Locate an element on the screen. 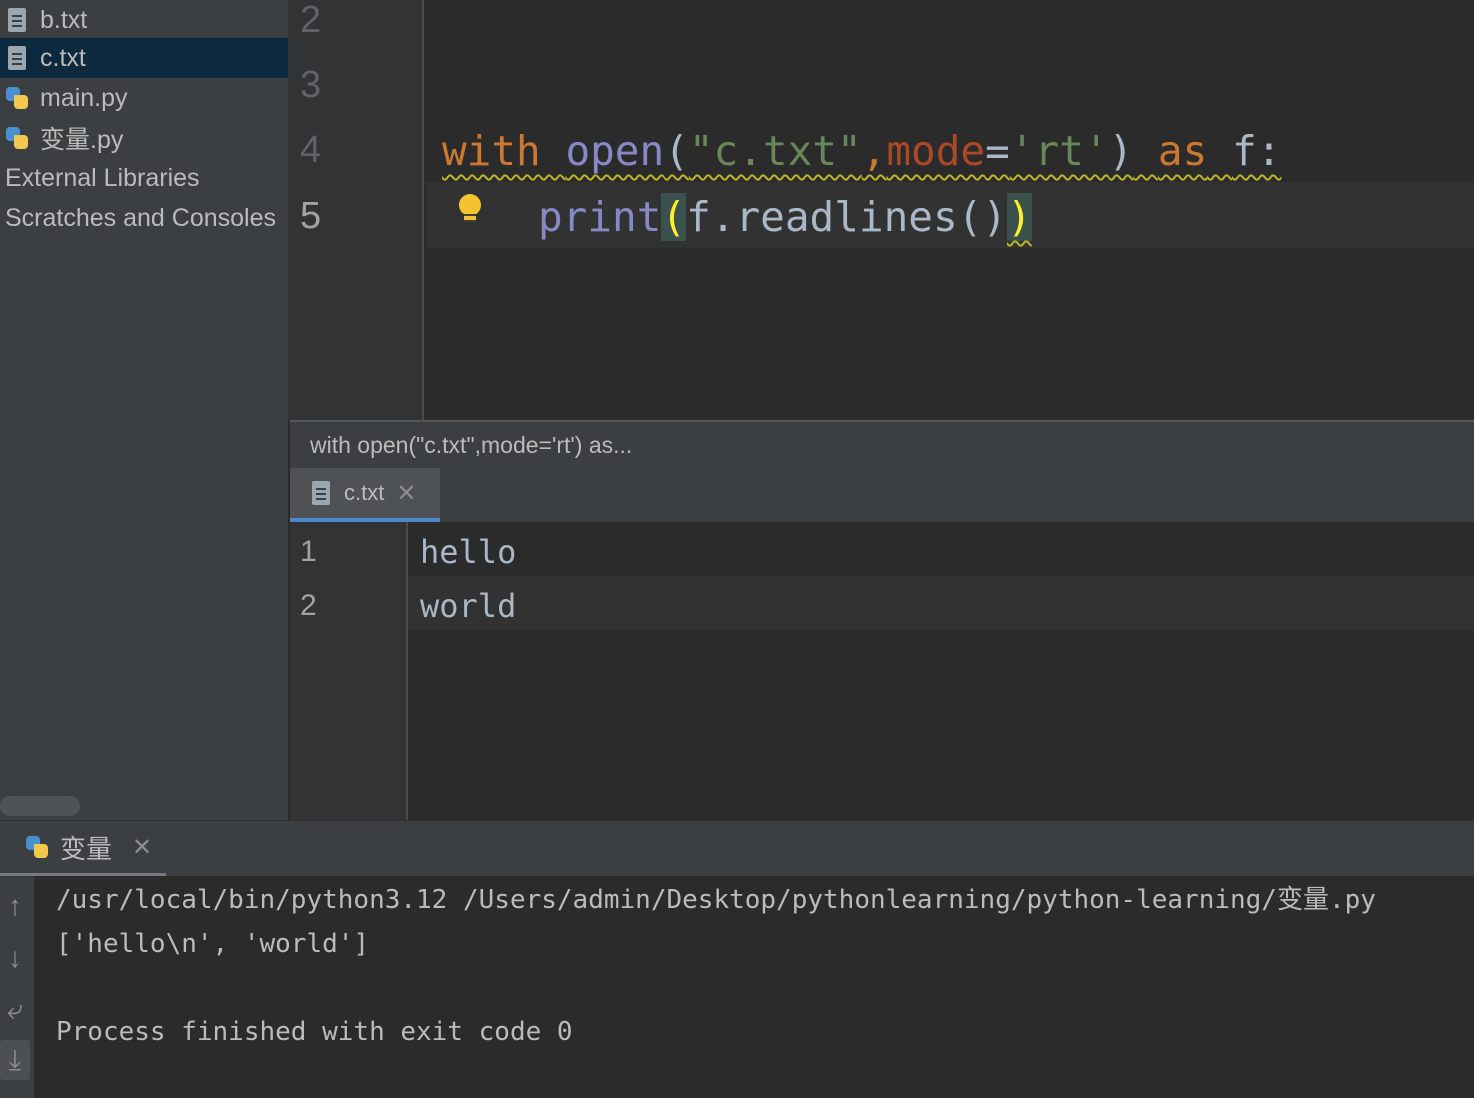  editor-gutter: 2 3 4 5 is located at coordinates (356, 210).